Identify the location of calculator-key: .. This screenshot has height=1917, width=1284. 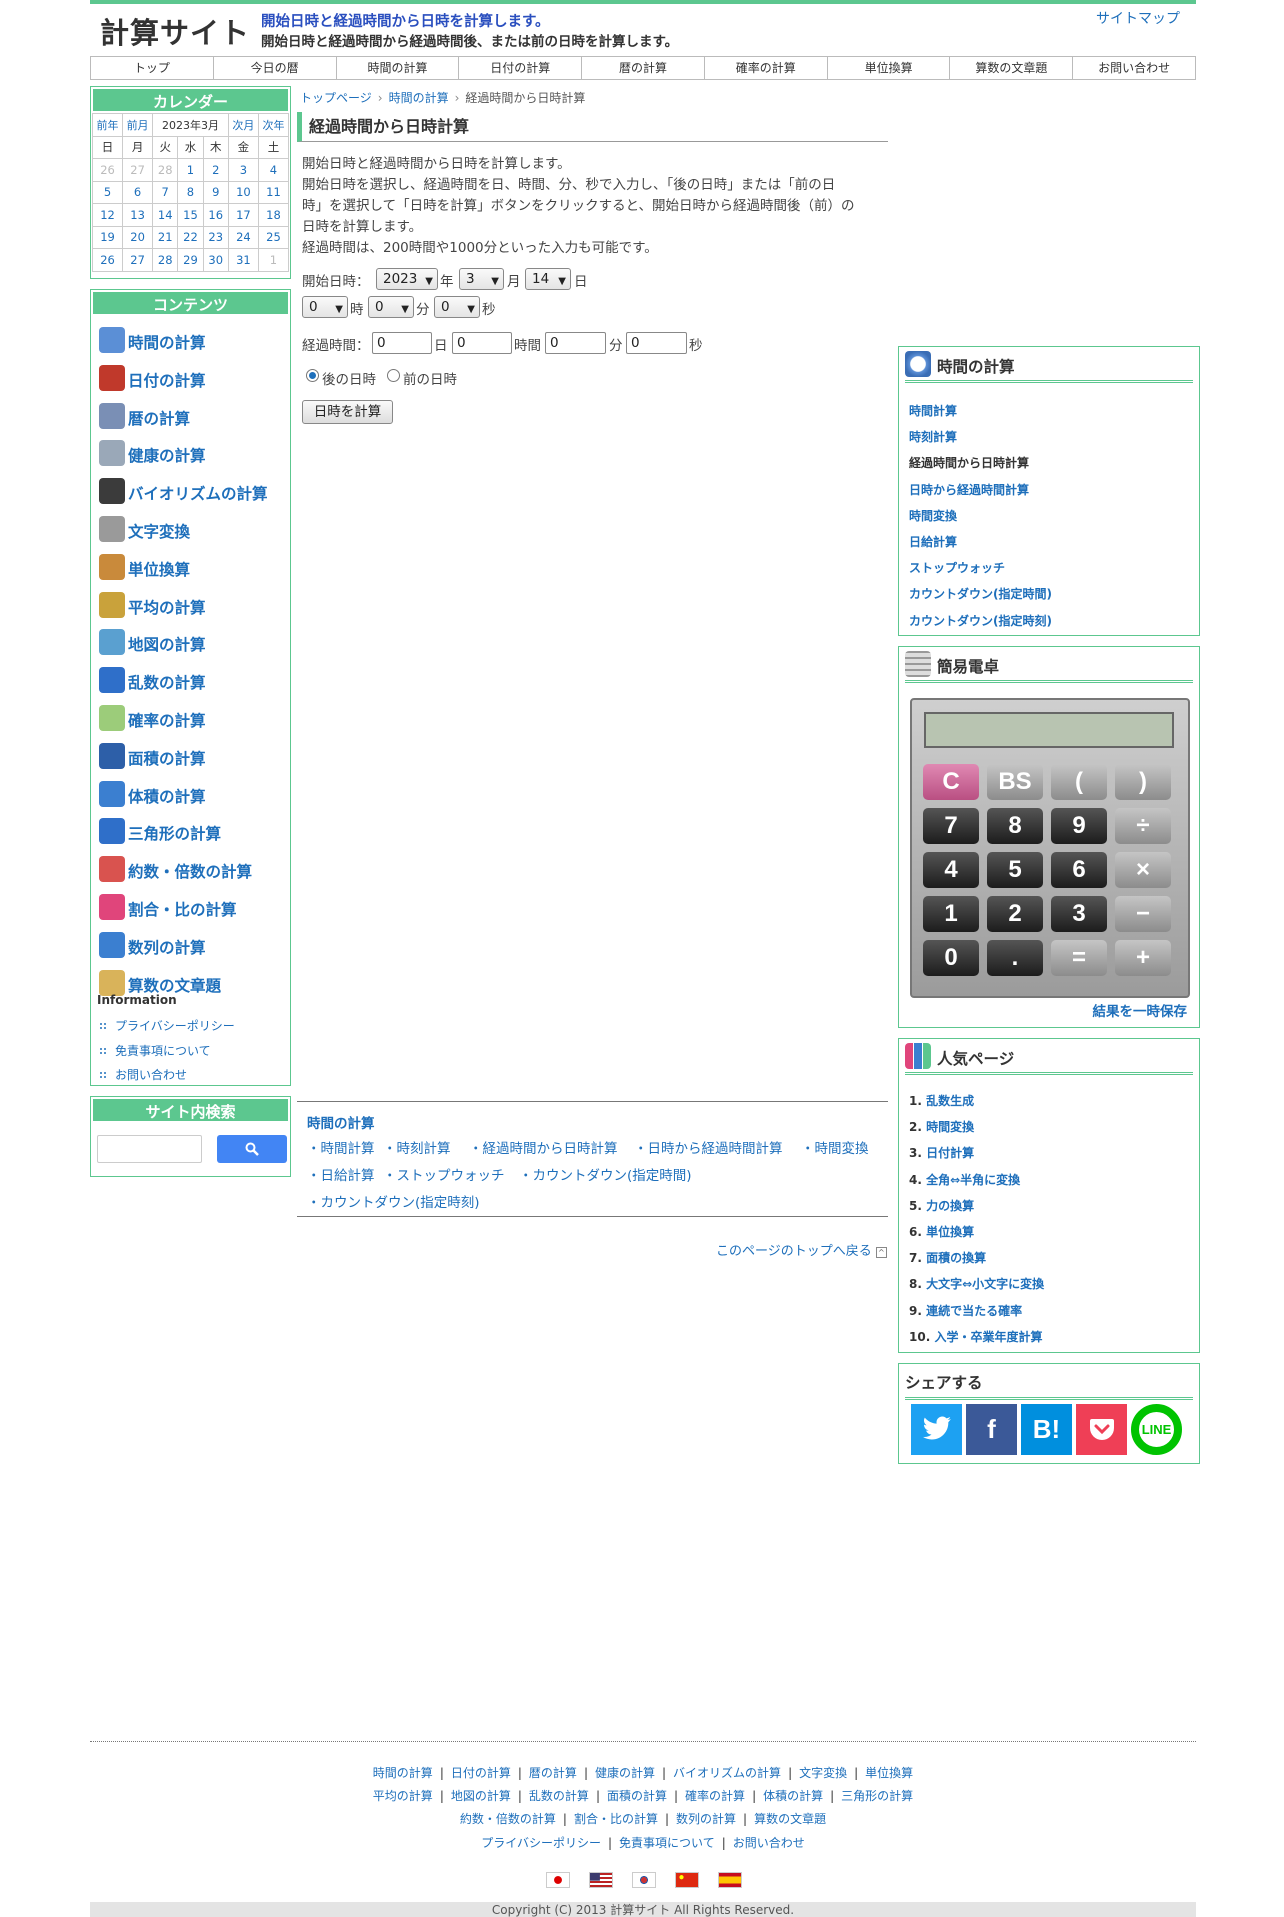
(1015, 958).